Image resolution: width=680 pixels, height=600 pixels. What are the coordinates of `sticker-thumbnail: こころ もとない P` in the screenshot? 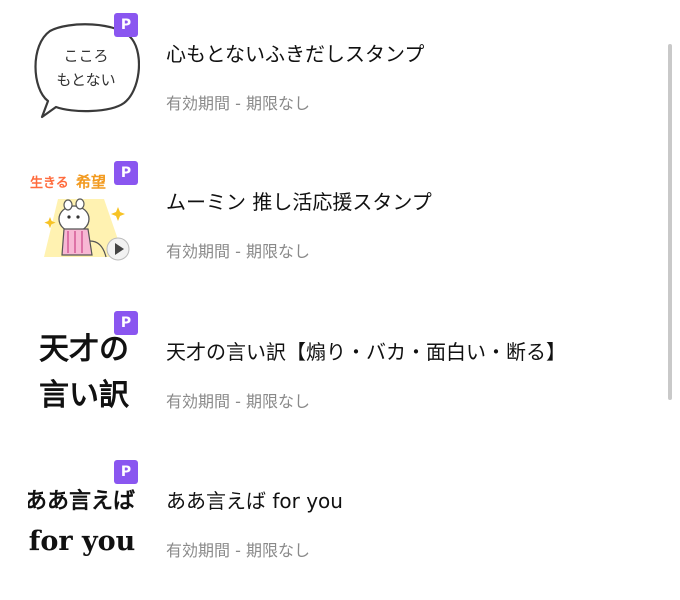 It's located at (84, 69).